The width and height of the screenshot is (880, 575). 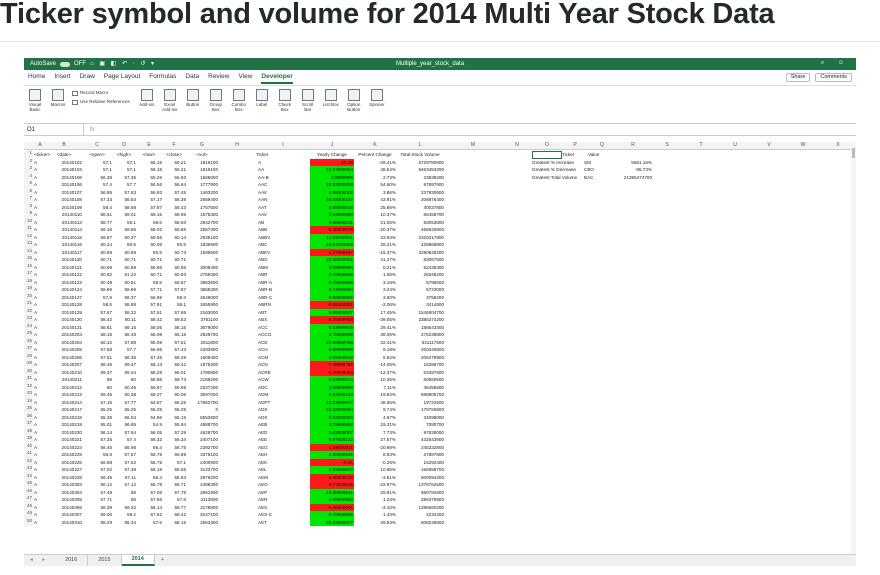 What do you see at coordinates (202, 478) in the screenshot?
I see `table-cell: 2876200` at bounding box center [202, 478].